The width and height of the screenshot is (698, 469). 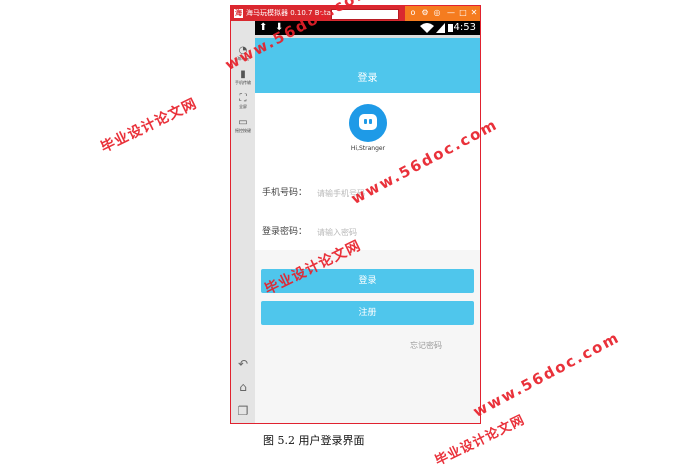 What do you see at coordinates (243, 106) in the screenshot?
I see `sidebar-item-label: 全屏` at bounding box center [243, 106].